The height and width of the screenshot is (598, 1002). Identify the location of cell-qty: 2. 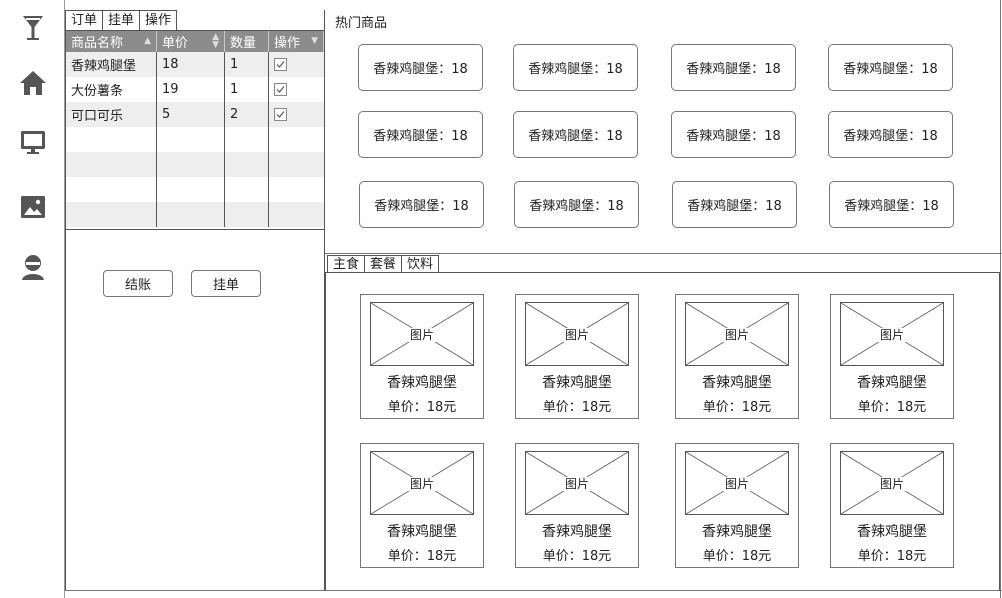
(247, 114).